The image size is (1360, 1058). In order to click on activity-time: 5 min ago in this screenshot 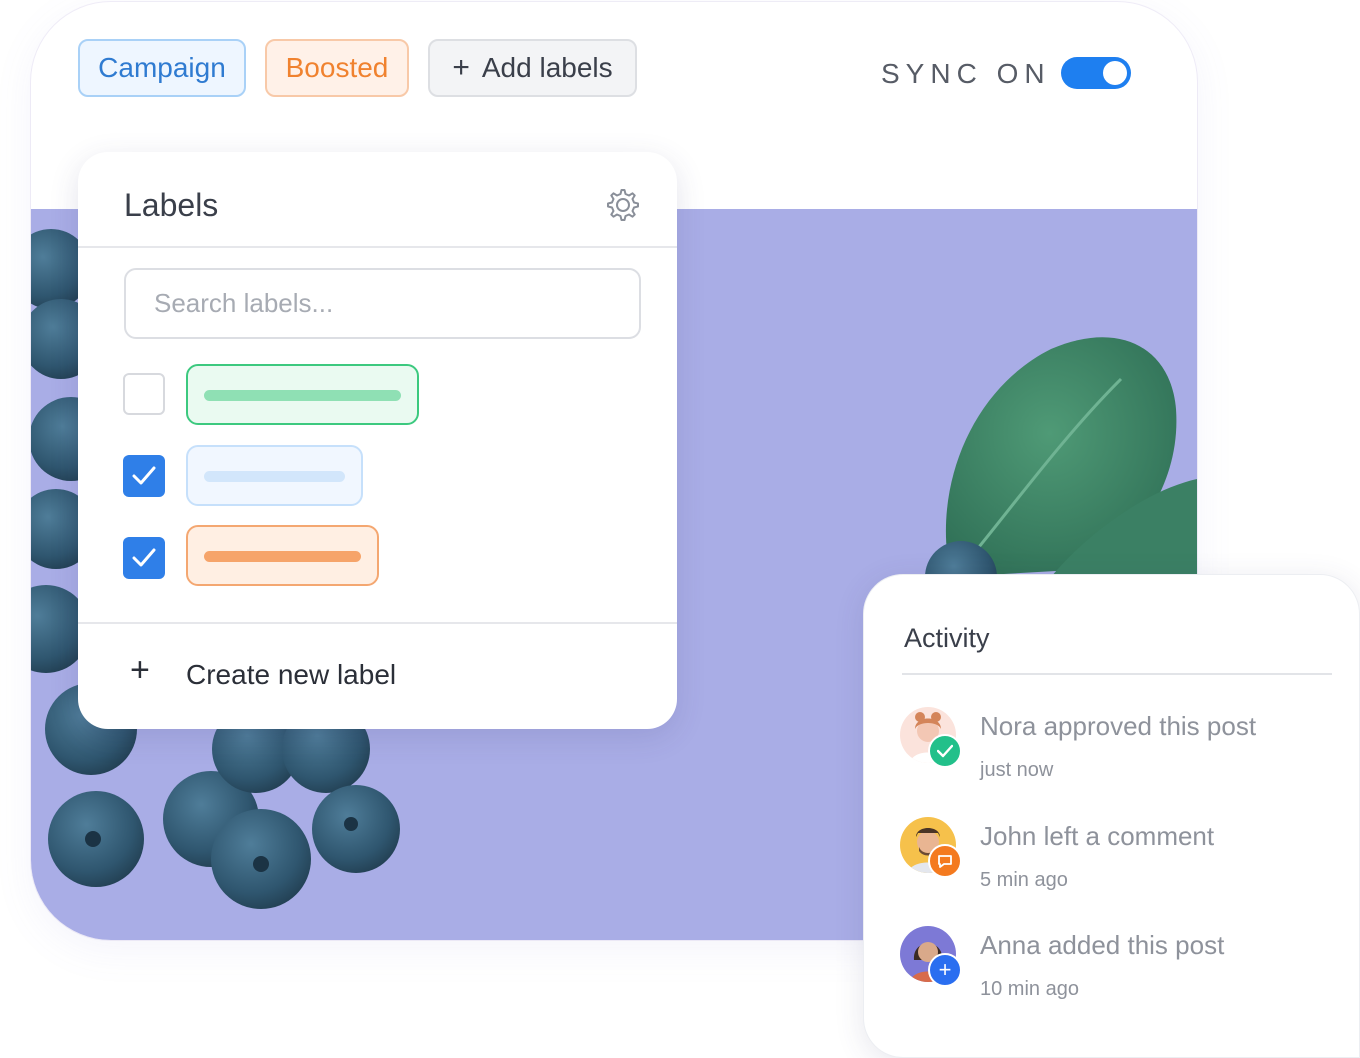, I will do `click(1024, 880)`.